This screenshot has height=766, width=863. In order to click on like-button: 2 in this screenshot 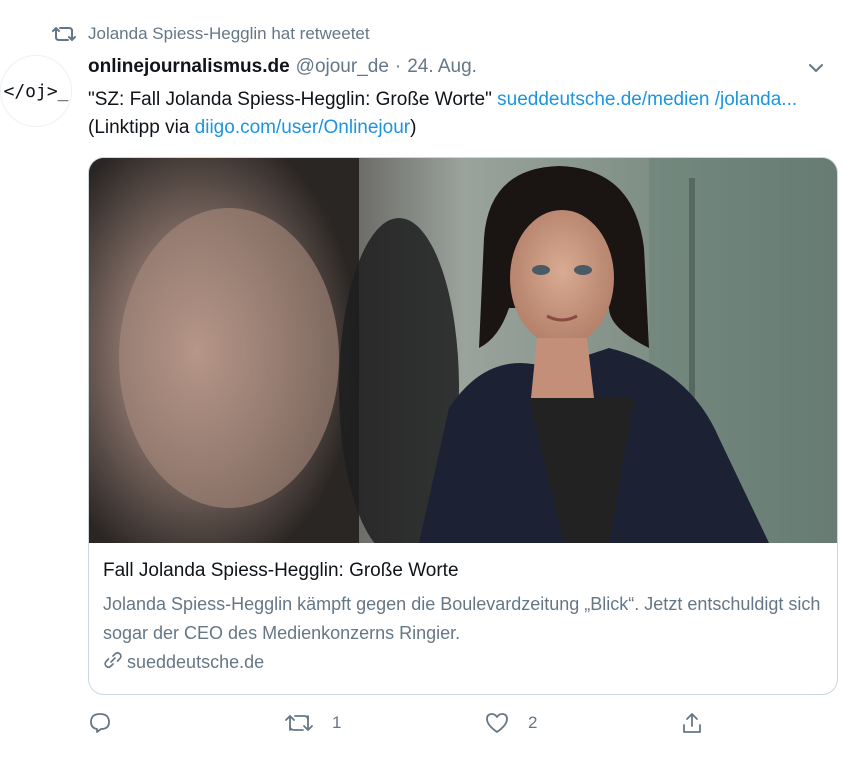, I will do `click(510, 723)`.